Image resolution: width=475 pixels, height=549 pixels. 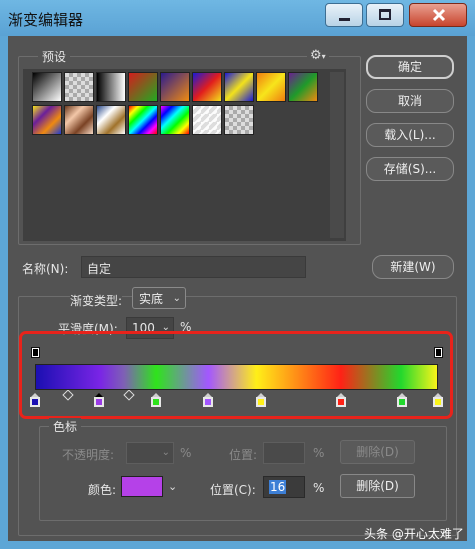 I want to click on opacity-unit: %, so click(x=186, y=453).